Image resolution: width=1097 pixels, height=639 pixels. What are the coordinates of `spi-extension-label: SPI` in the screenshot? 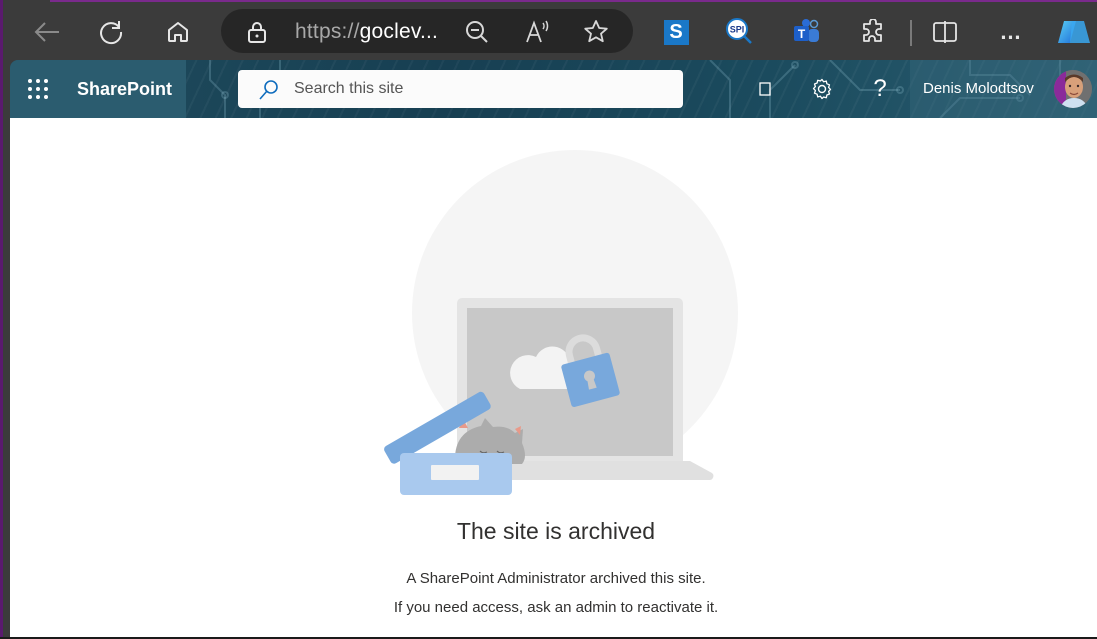 It's located at (737, 30).